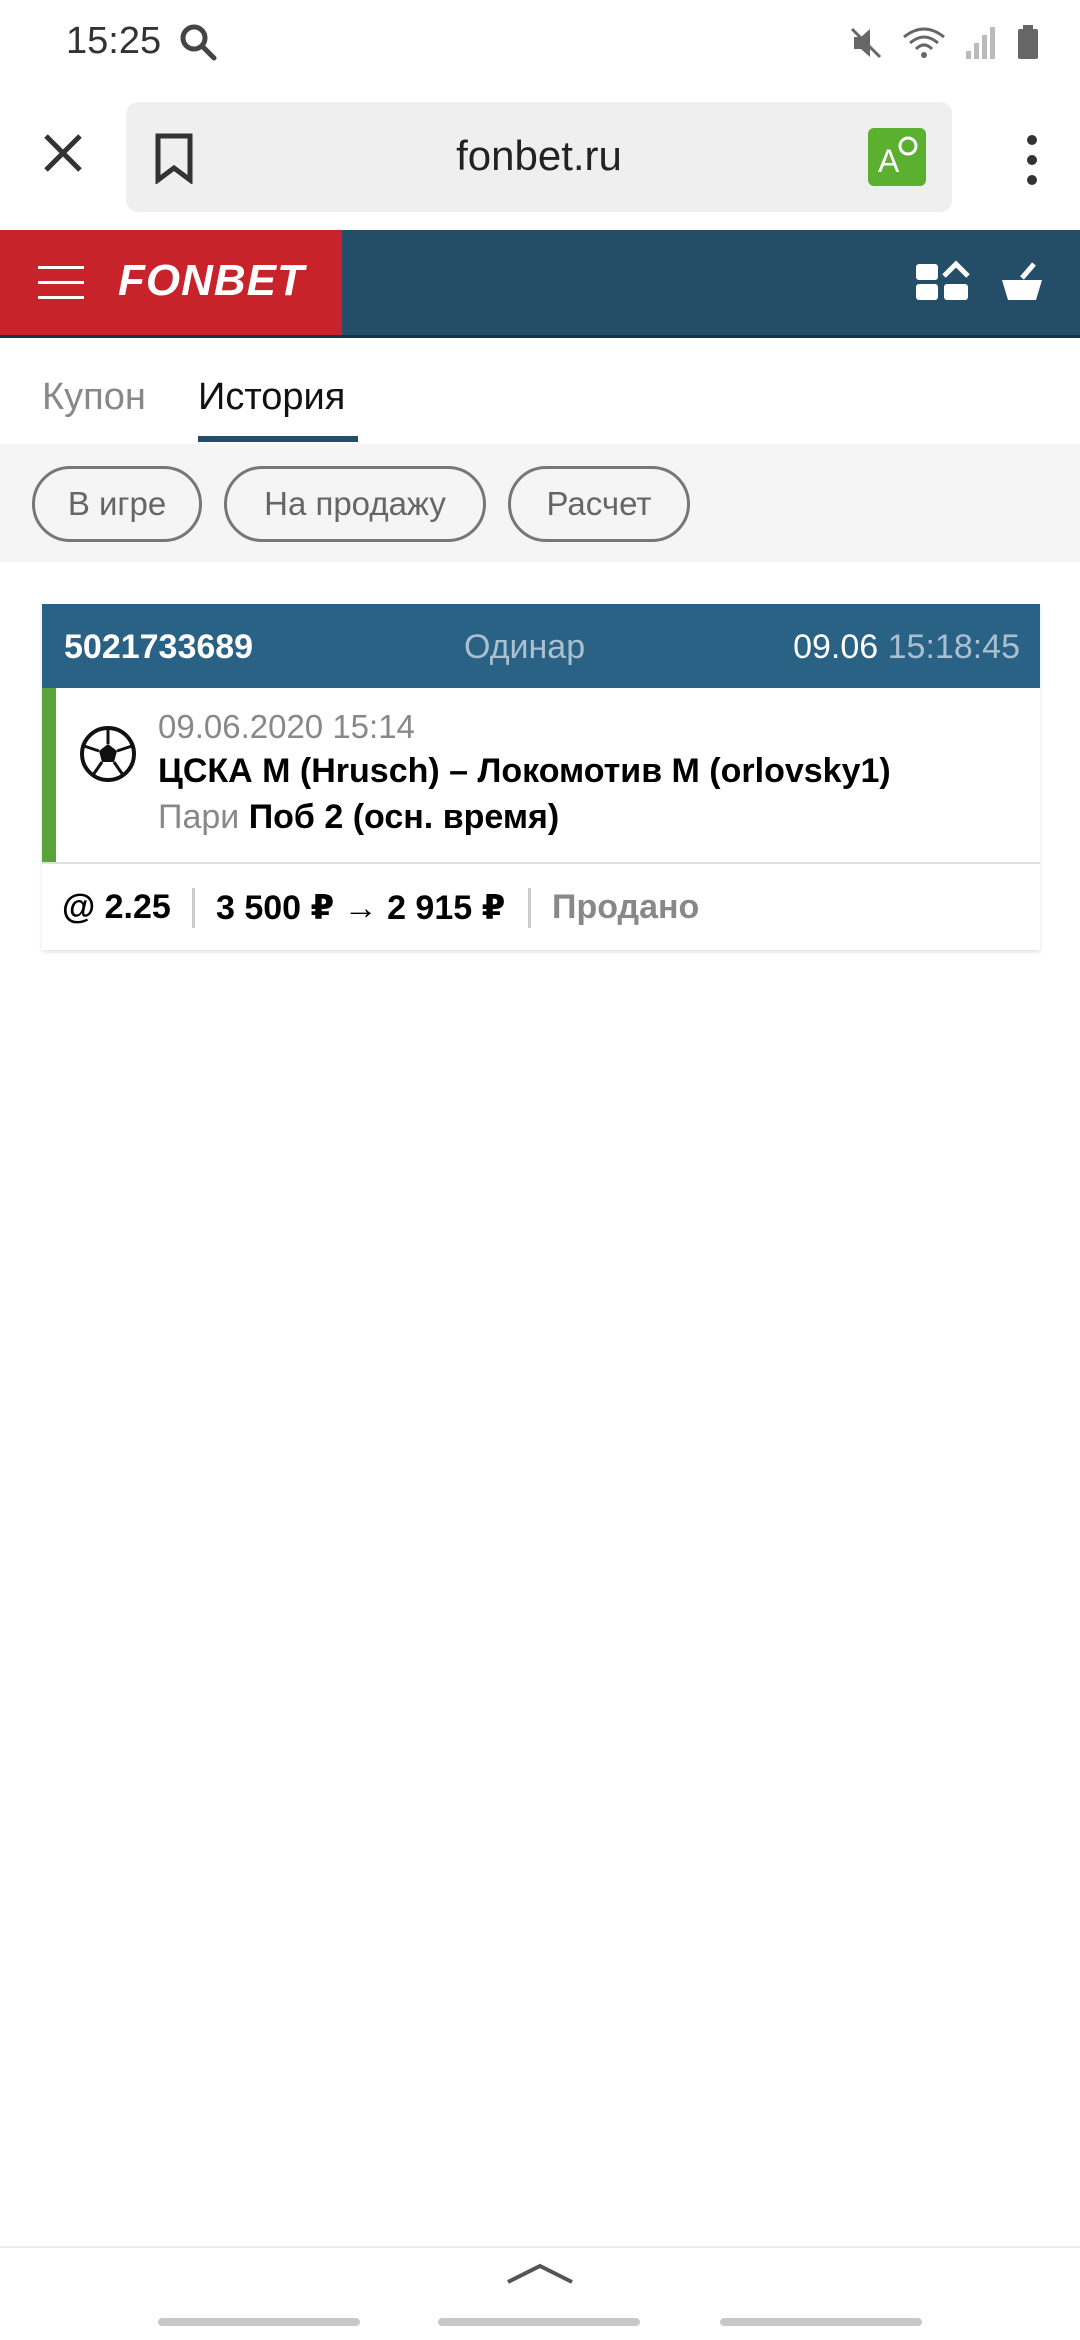  What do you see at coordinates (540, 44) in the screenshot?
I see `status-bar: 15:25` at bounding box center [540, 44].